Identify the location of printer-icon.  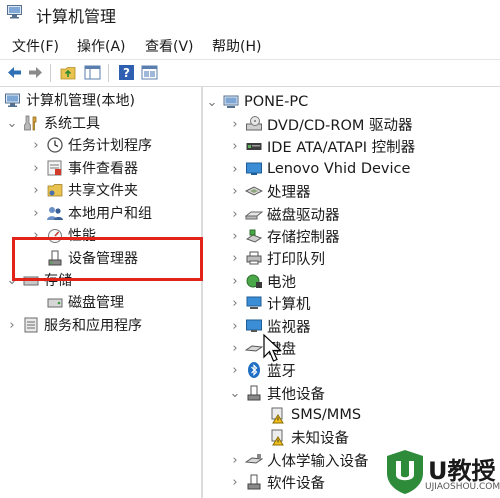
(254, 258).